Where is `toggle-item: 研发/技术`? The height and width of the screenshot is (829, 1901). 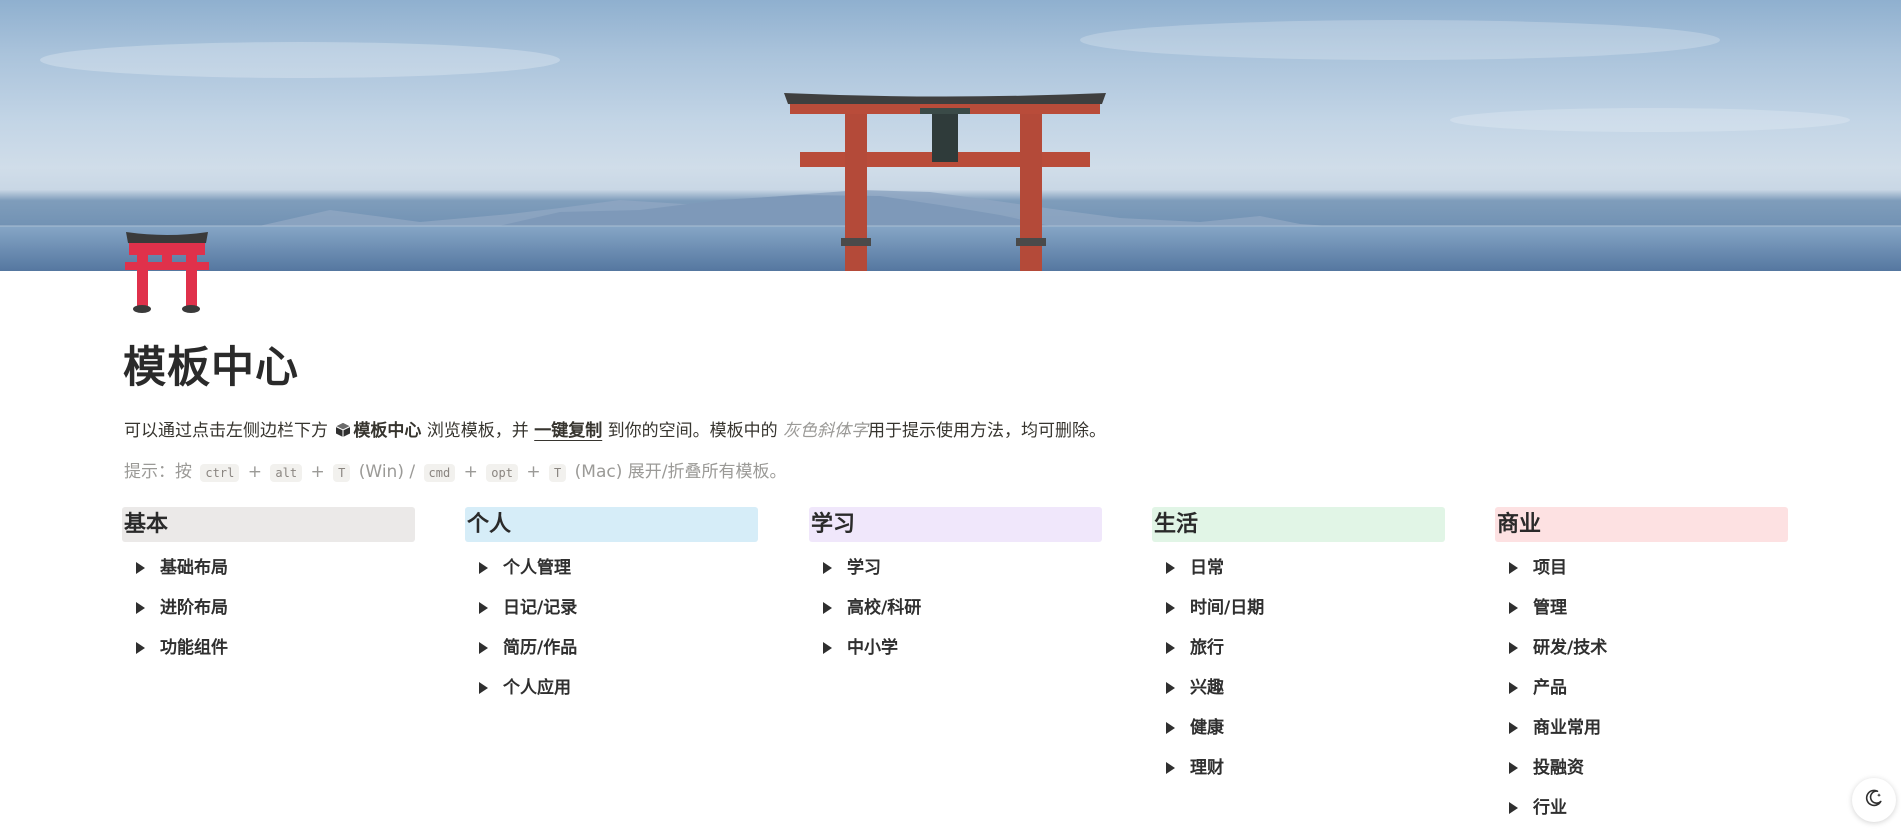 toggle-item: 研发/技术 is located at coordinates (1641, 648).